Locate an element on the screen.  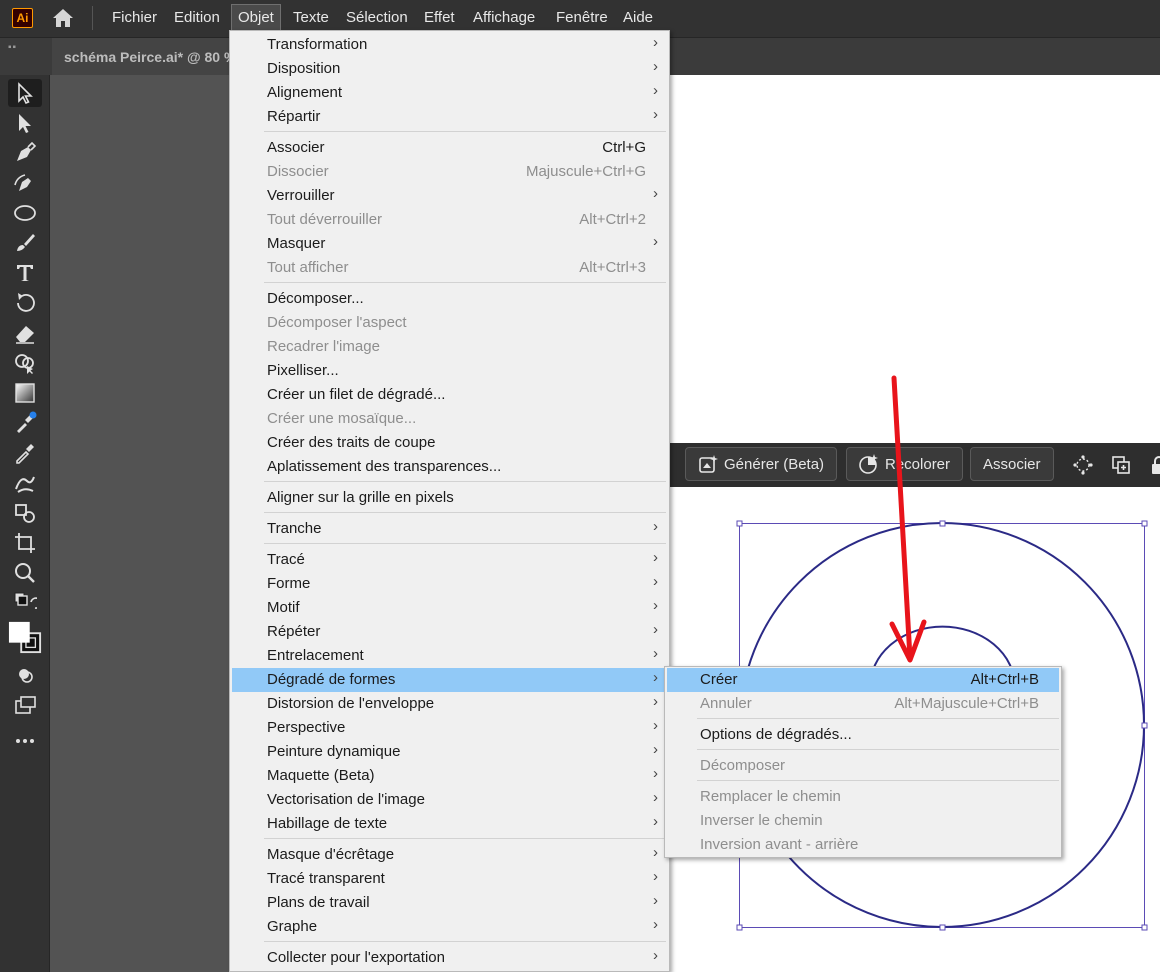
menu-item-tranche: Tranche › is located at coordinates (450, 529).